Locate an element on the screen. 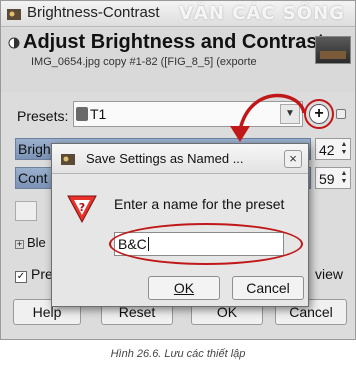 This screenshot has width=356, height=378. dialog-ok-label: OK is located at coordinates (184, 288).